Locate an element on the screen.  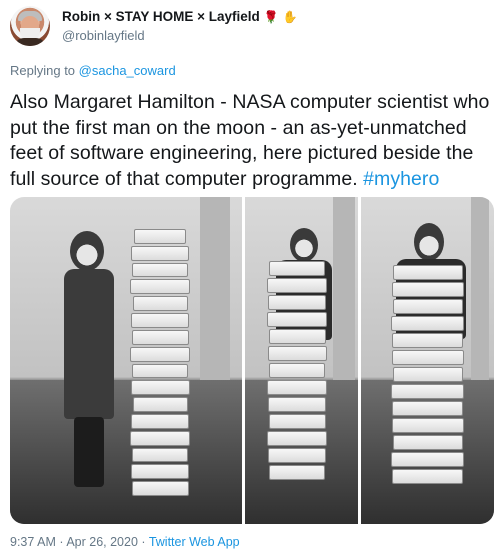
tweet-footer: 9:37 AM · Apr 26, 2020 · Twitter Web App is located at coordinates (125, 542).